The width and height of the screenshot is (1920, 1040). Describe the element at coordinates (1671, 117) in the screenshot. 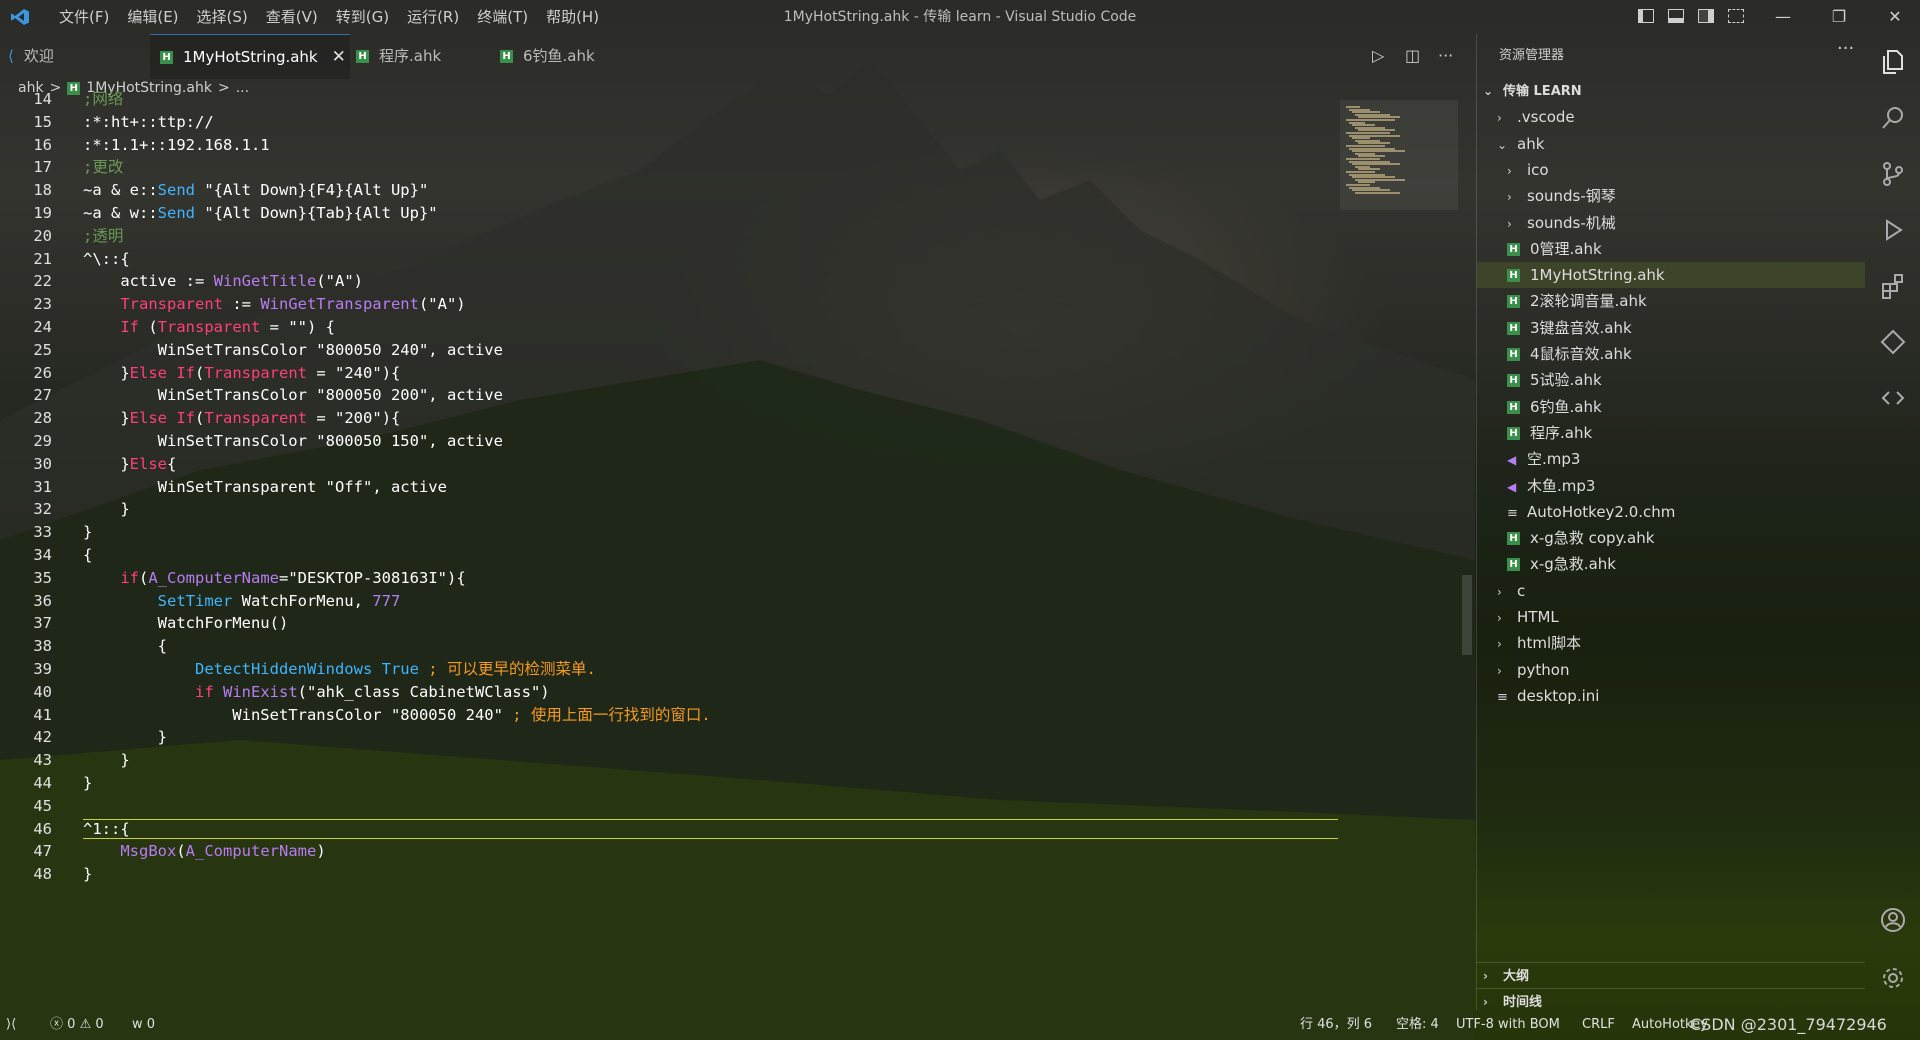

I see `tree-item: › .vscode` at that location.